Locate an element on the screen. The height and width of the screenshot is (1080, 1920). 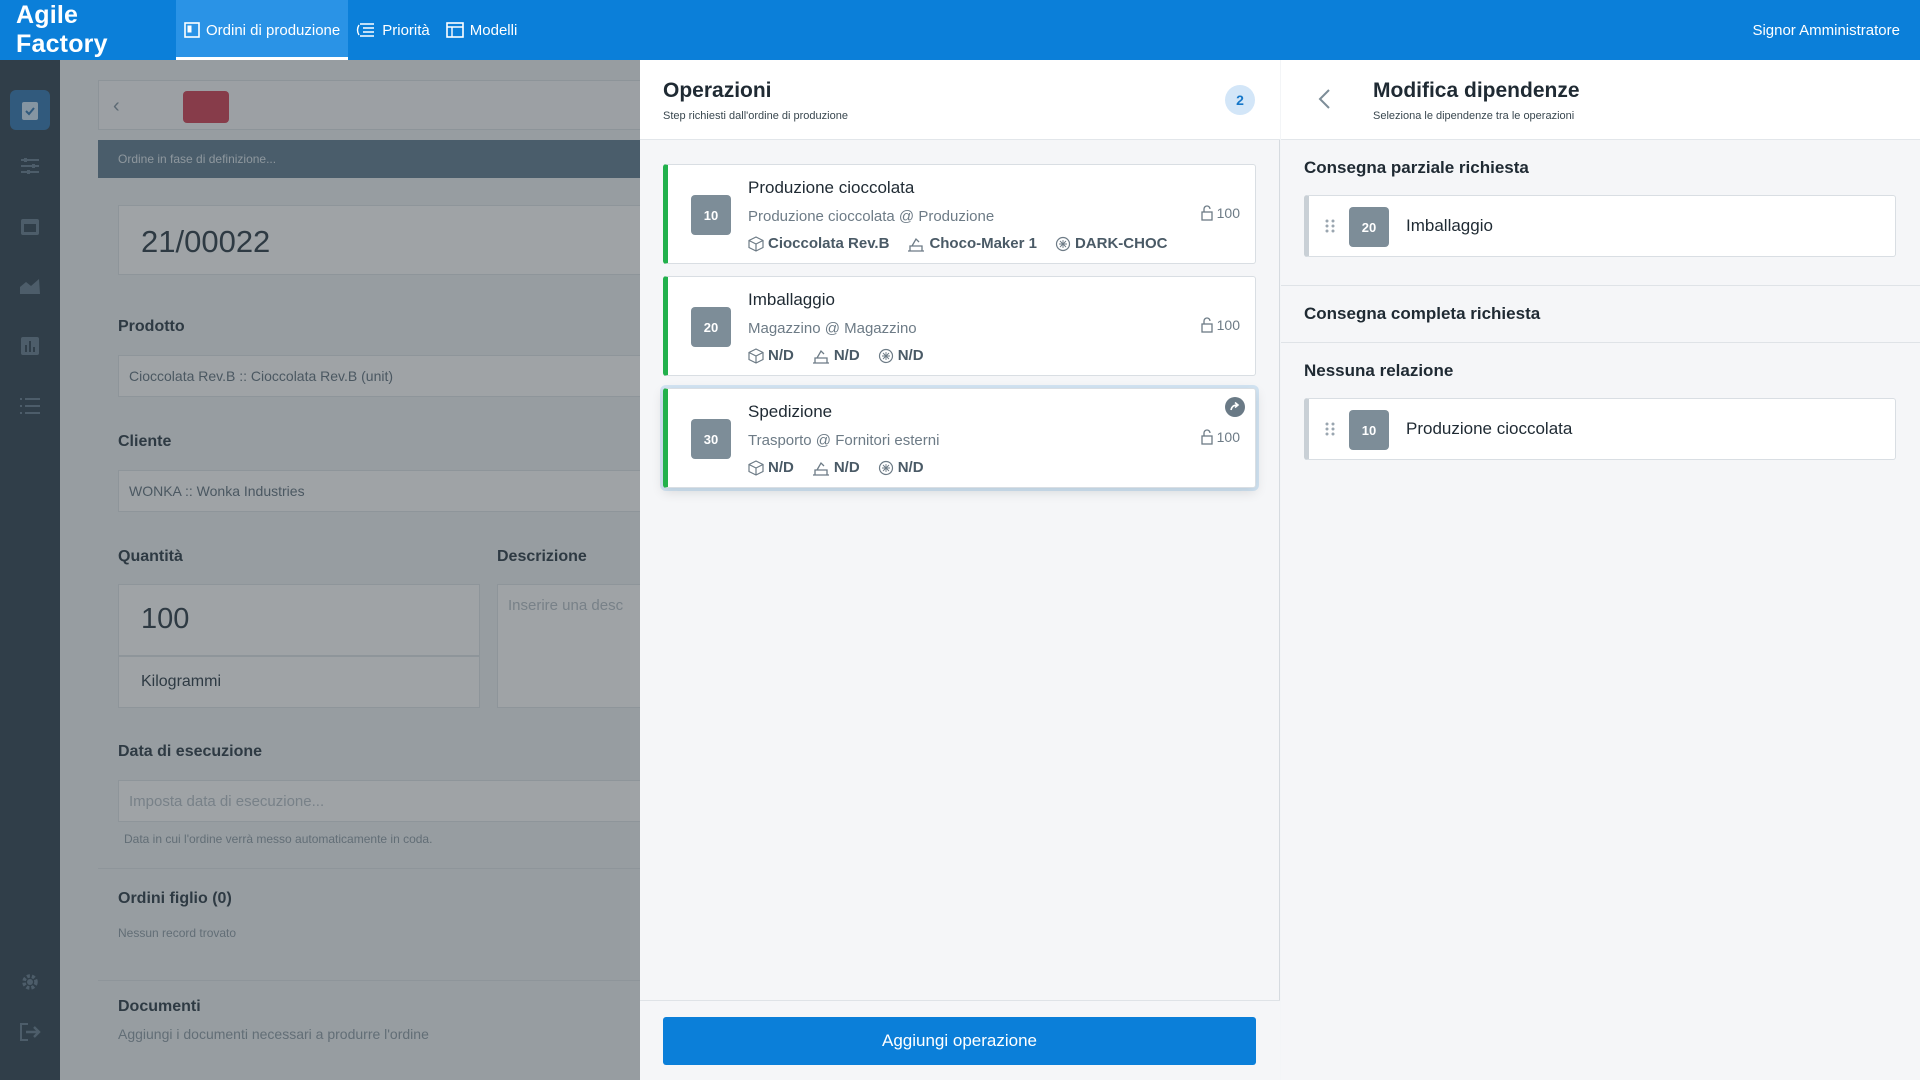
dependency-sequence: 10 is located at coordinates (1369, 430).